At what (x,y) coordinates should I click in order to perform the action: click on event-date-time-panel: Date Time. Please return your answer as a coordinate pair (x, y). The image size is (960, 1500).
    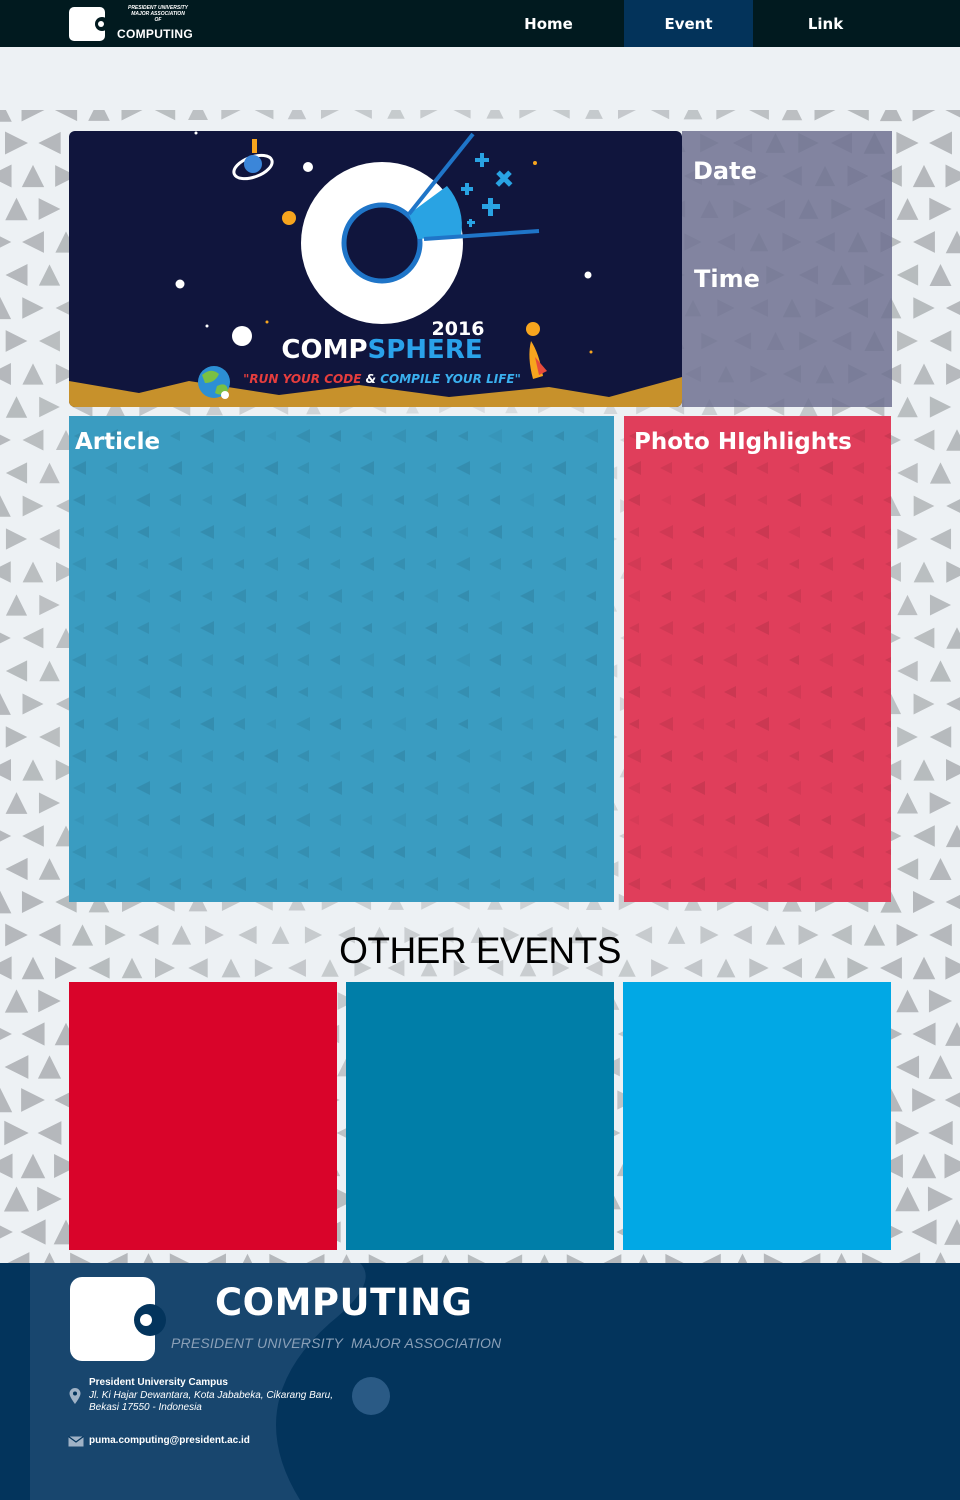
    Looking at the image, I should click on (787, 269).